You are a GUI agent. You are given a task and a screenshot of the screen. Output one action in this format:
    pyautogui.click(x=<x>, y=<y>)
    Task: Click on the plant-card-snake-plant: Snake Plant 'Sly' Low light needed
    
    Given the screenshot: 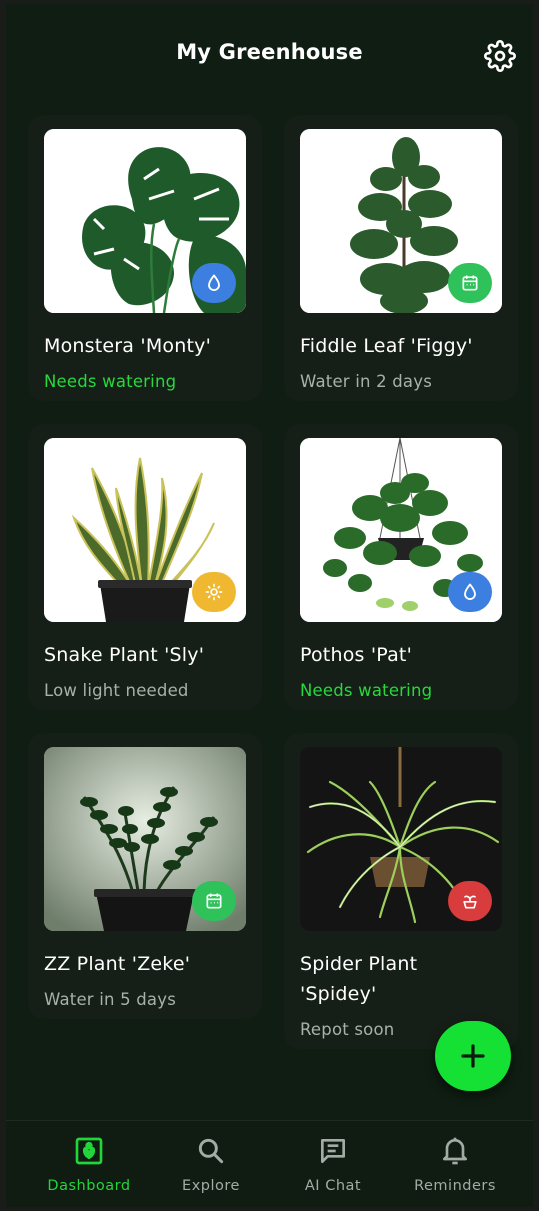 What is the action you would take?
    pyautogui.click(x=145, y=567)
    